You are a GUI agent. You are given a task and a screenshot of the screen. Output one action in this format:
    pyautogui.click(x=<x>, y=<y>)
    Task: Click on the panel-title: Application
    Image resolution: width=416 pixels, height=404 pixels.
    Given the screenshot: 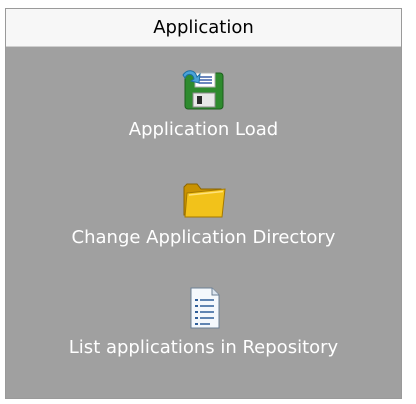 What is the action you would take?
    pyautogui.click(x=203, y=27)
    